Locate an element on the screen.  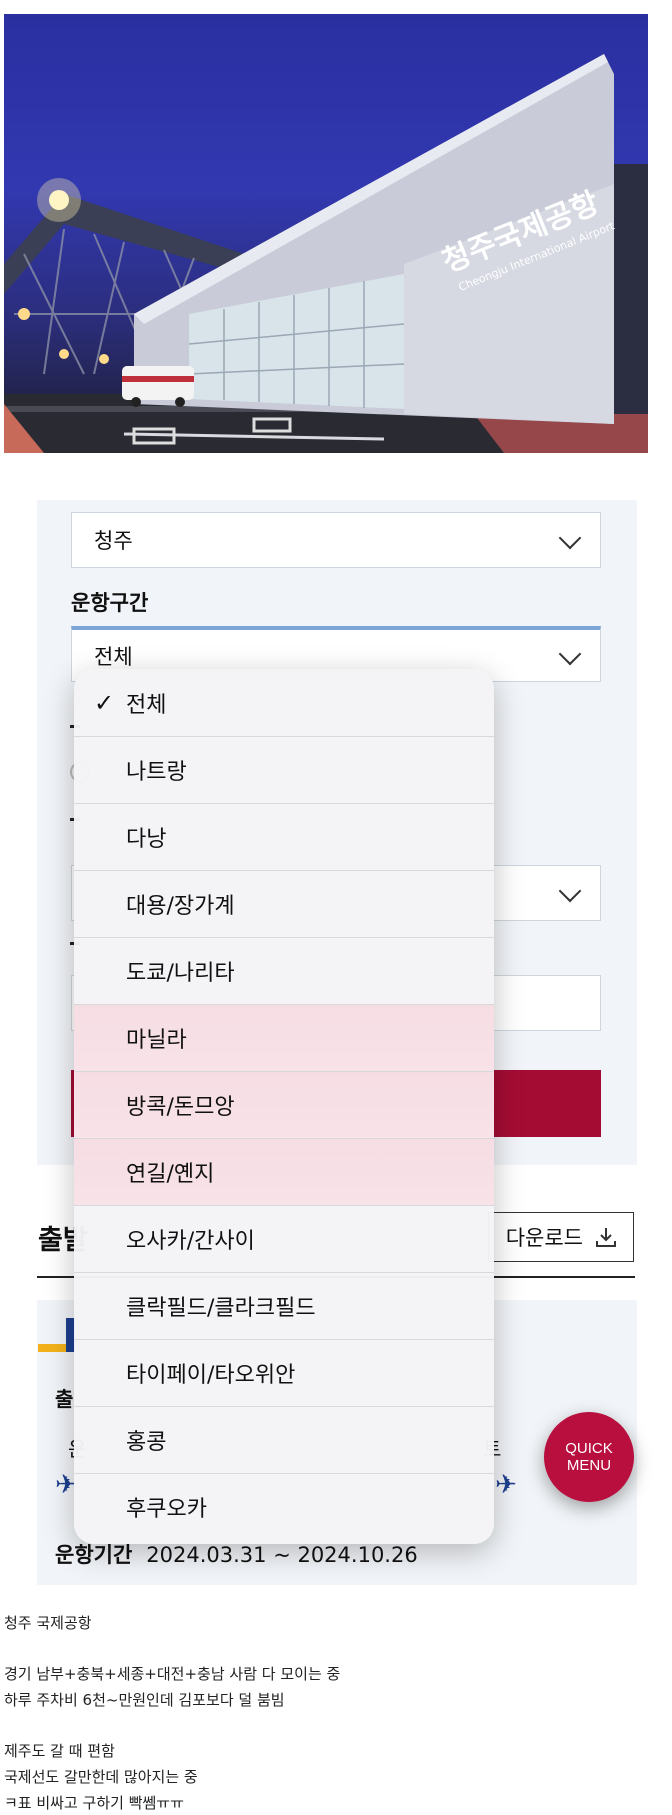
dropdown-option: 클락필드/클라크필드 is located at coordinates (284, 1305).